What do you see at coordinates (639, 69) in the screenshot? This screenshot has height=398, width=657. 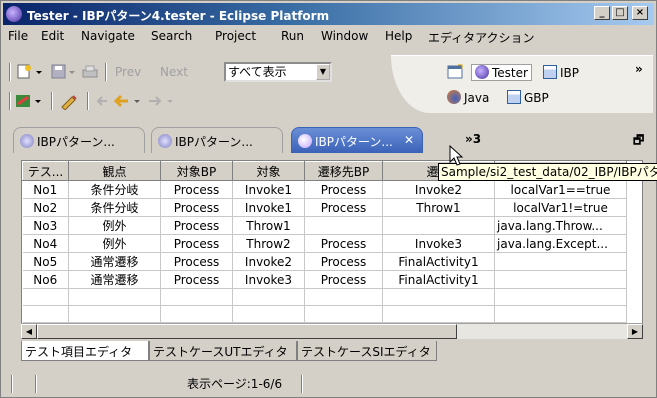 I see `more-perspectives-button: »` at bounding box center [639, 69].